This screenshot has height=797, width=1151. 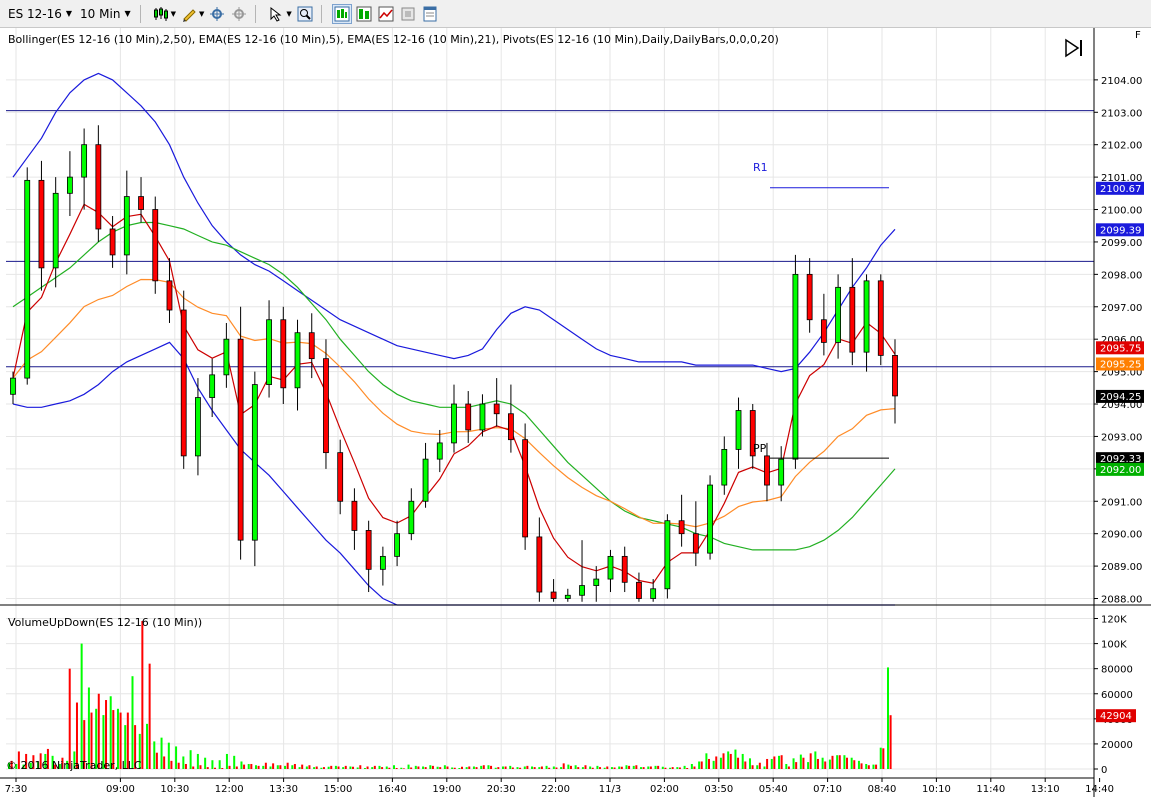 I want to click on x-tick-label: 13:30, so click(x=283, y=789).